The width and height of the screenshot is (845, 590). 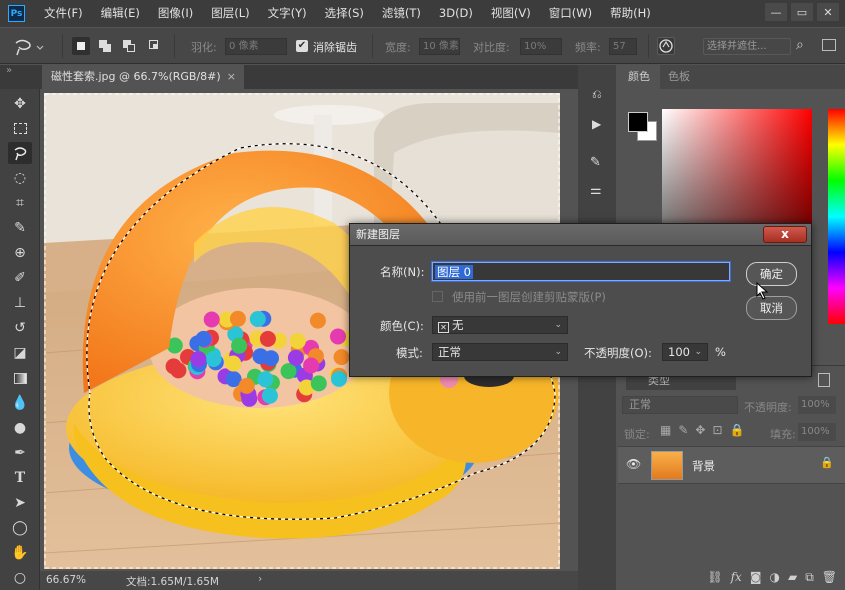 What do you see at coordinates (633, 464) in the screenshot?
I see `visibility-eye-icon: 👁` at bounding box center [633, 464].